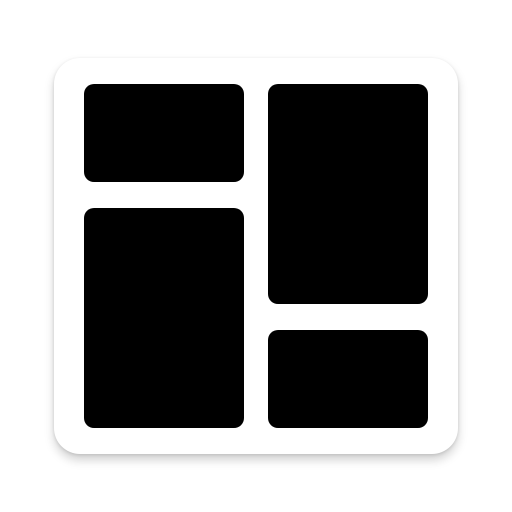  I want to click on panel-top-left, so click(164, 133).